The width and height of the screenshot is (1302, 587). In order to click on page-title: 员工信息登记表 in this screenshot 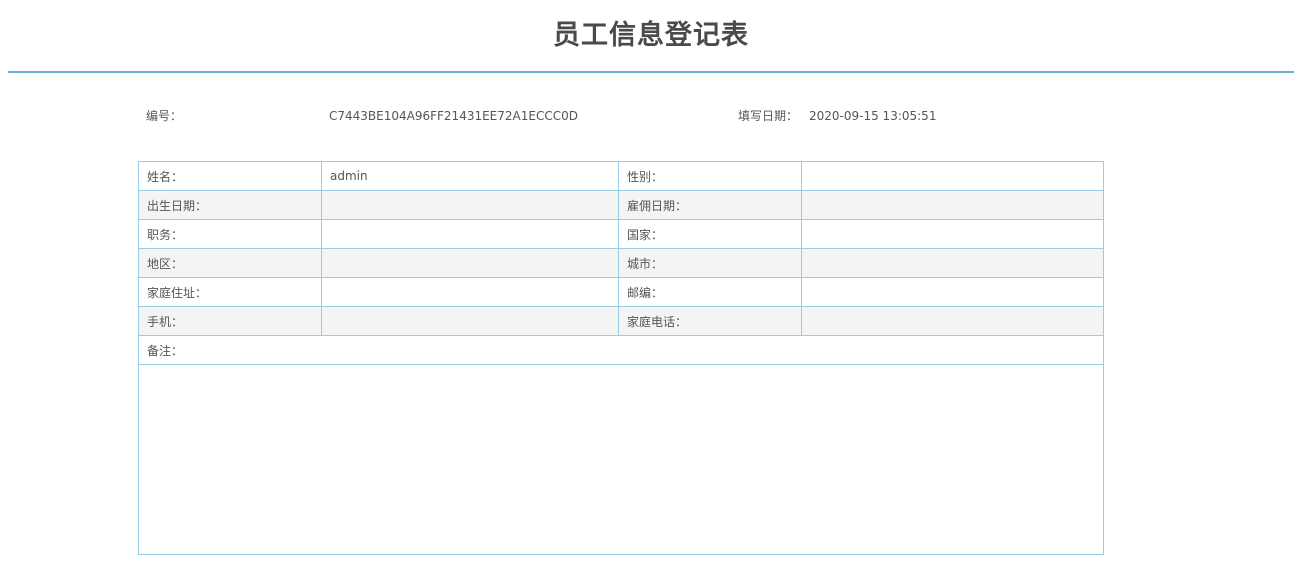, I will do `click(651, 35)`.